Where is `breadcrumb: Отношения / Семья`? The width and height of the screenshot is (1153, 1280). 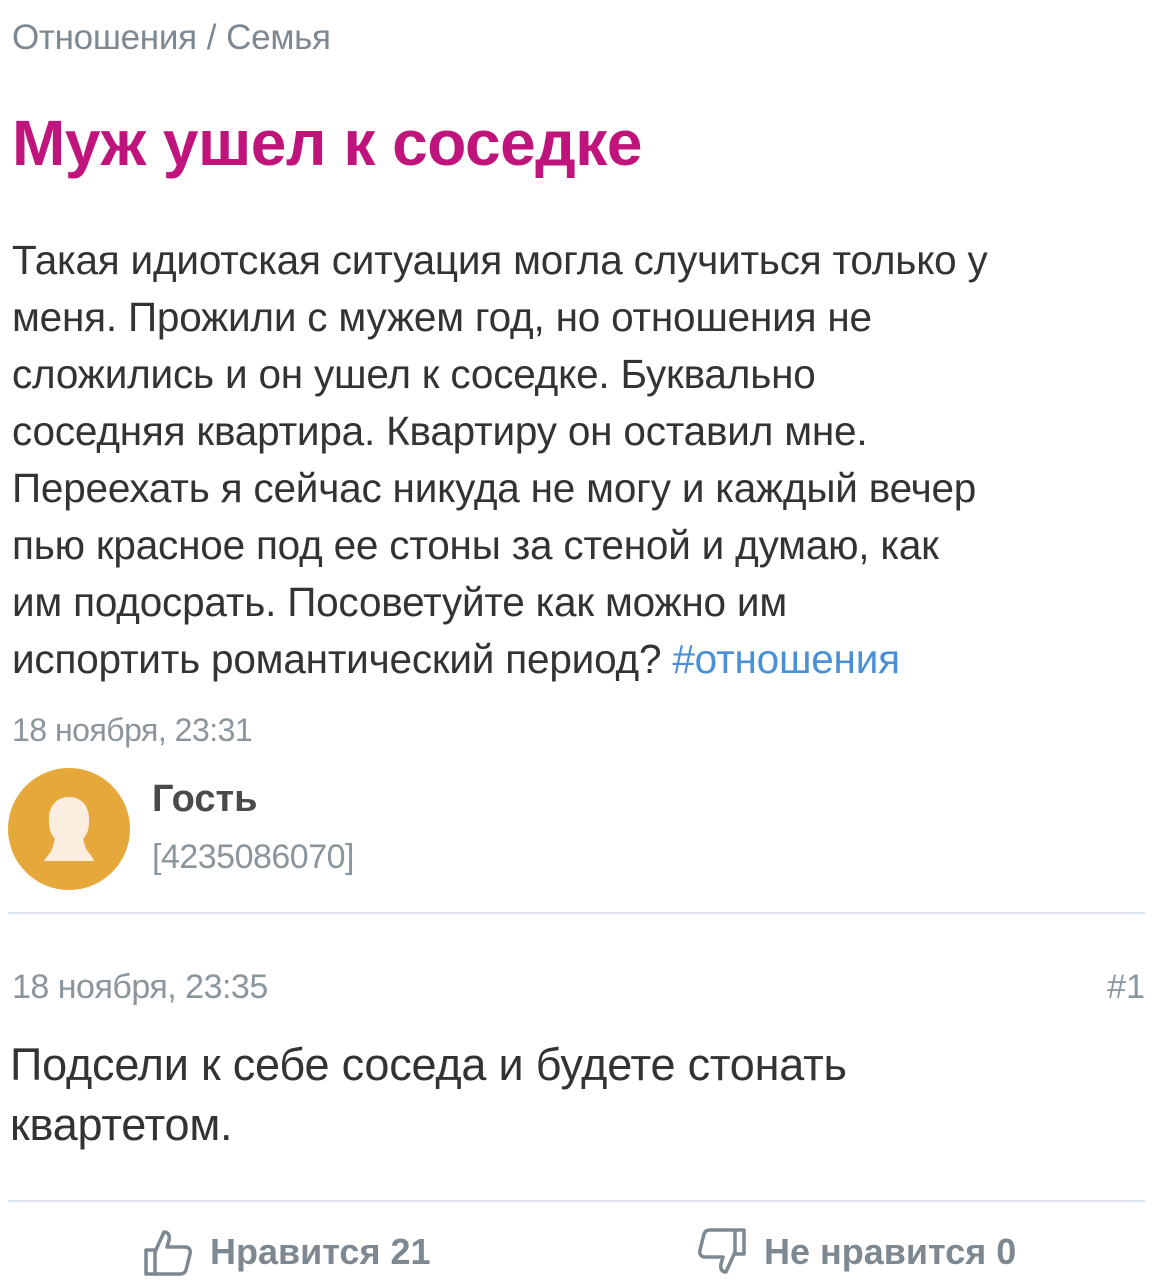
breadcrumb: Отношения / Семья is located at coordinates (171, 38).